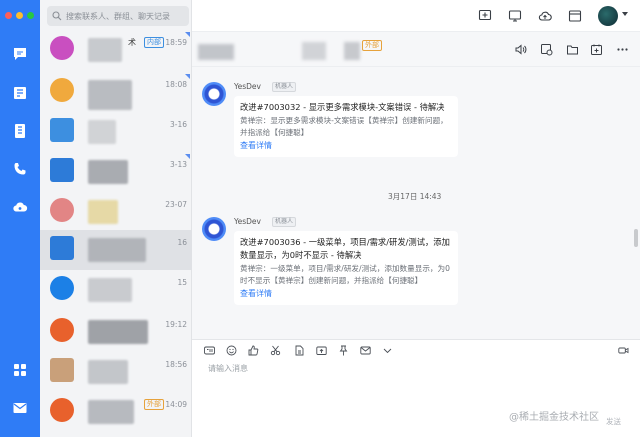 The image size is (640, 437). I want to click on scrollbar, so click(636, 238).